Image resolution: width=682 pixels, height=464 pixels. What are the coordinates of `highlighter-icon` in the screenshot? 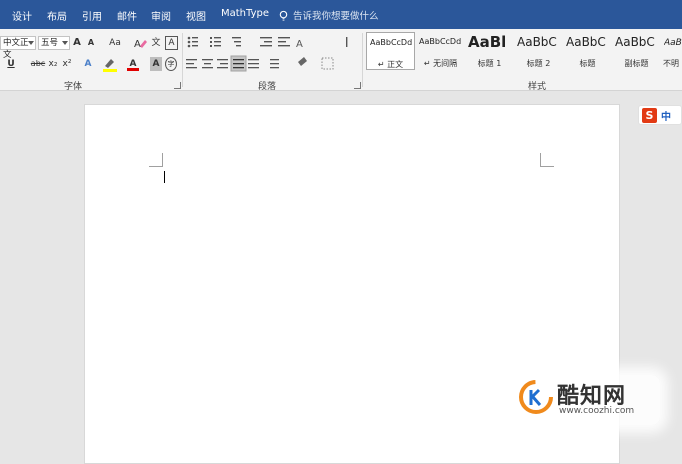 It's located at (111, 64).